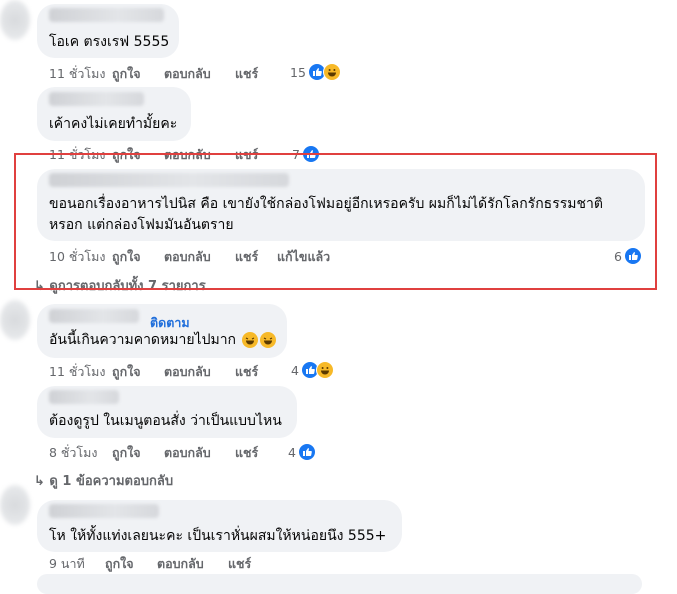 This screenshot has width=677, height=594. Describe the element at coordinates (298, 72) in the screenshot. I see `reaction-count: 15` at that location.